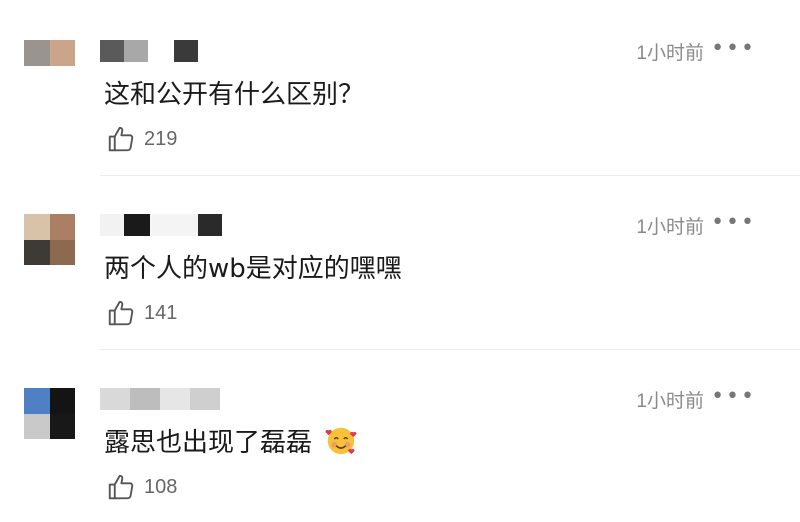 The image size is (800, 522). I want to click on comment-text: 这和公开有什么区别？, so click(234, 95).